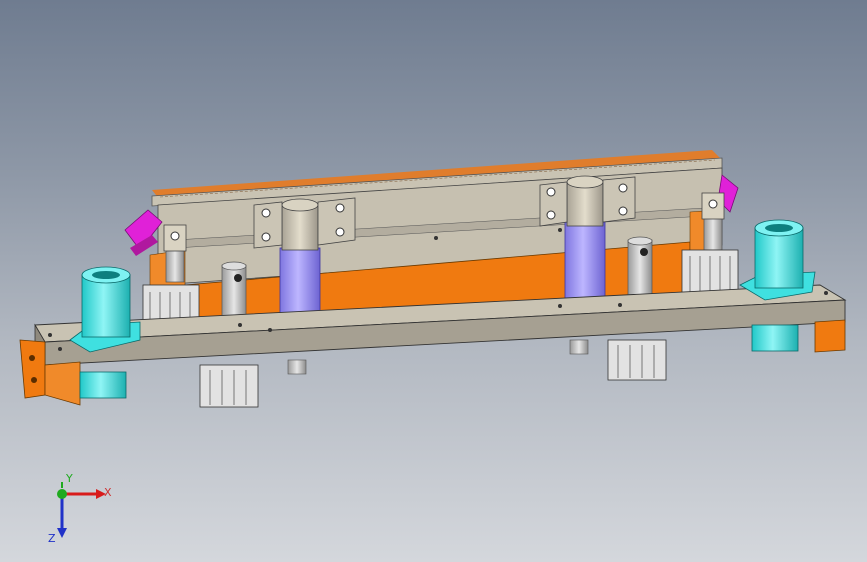  I want to click on left-magenta-stop, so click(143, 232).